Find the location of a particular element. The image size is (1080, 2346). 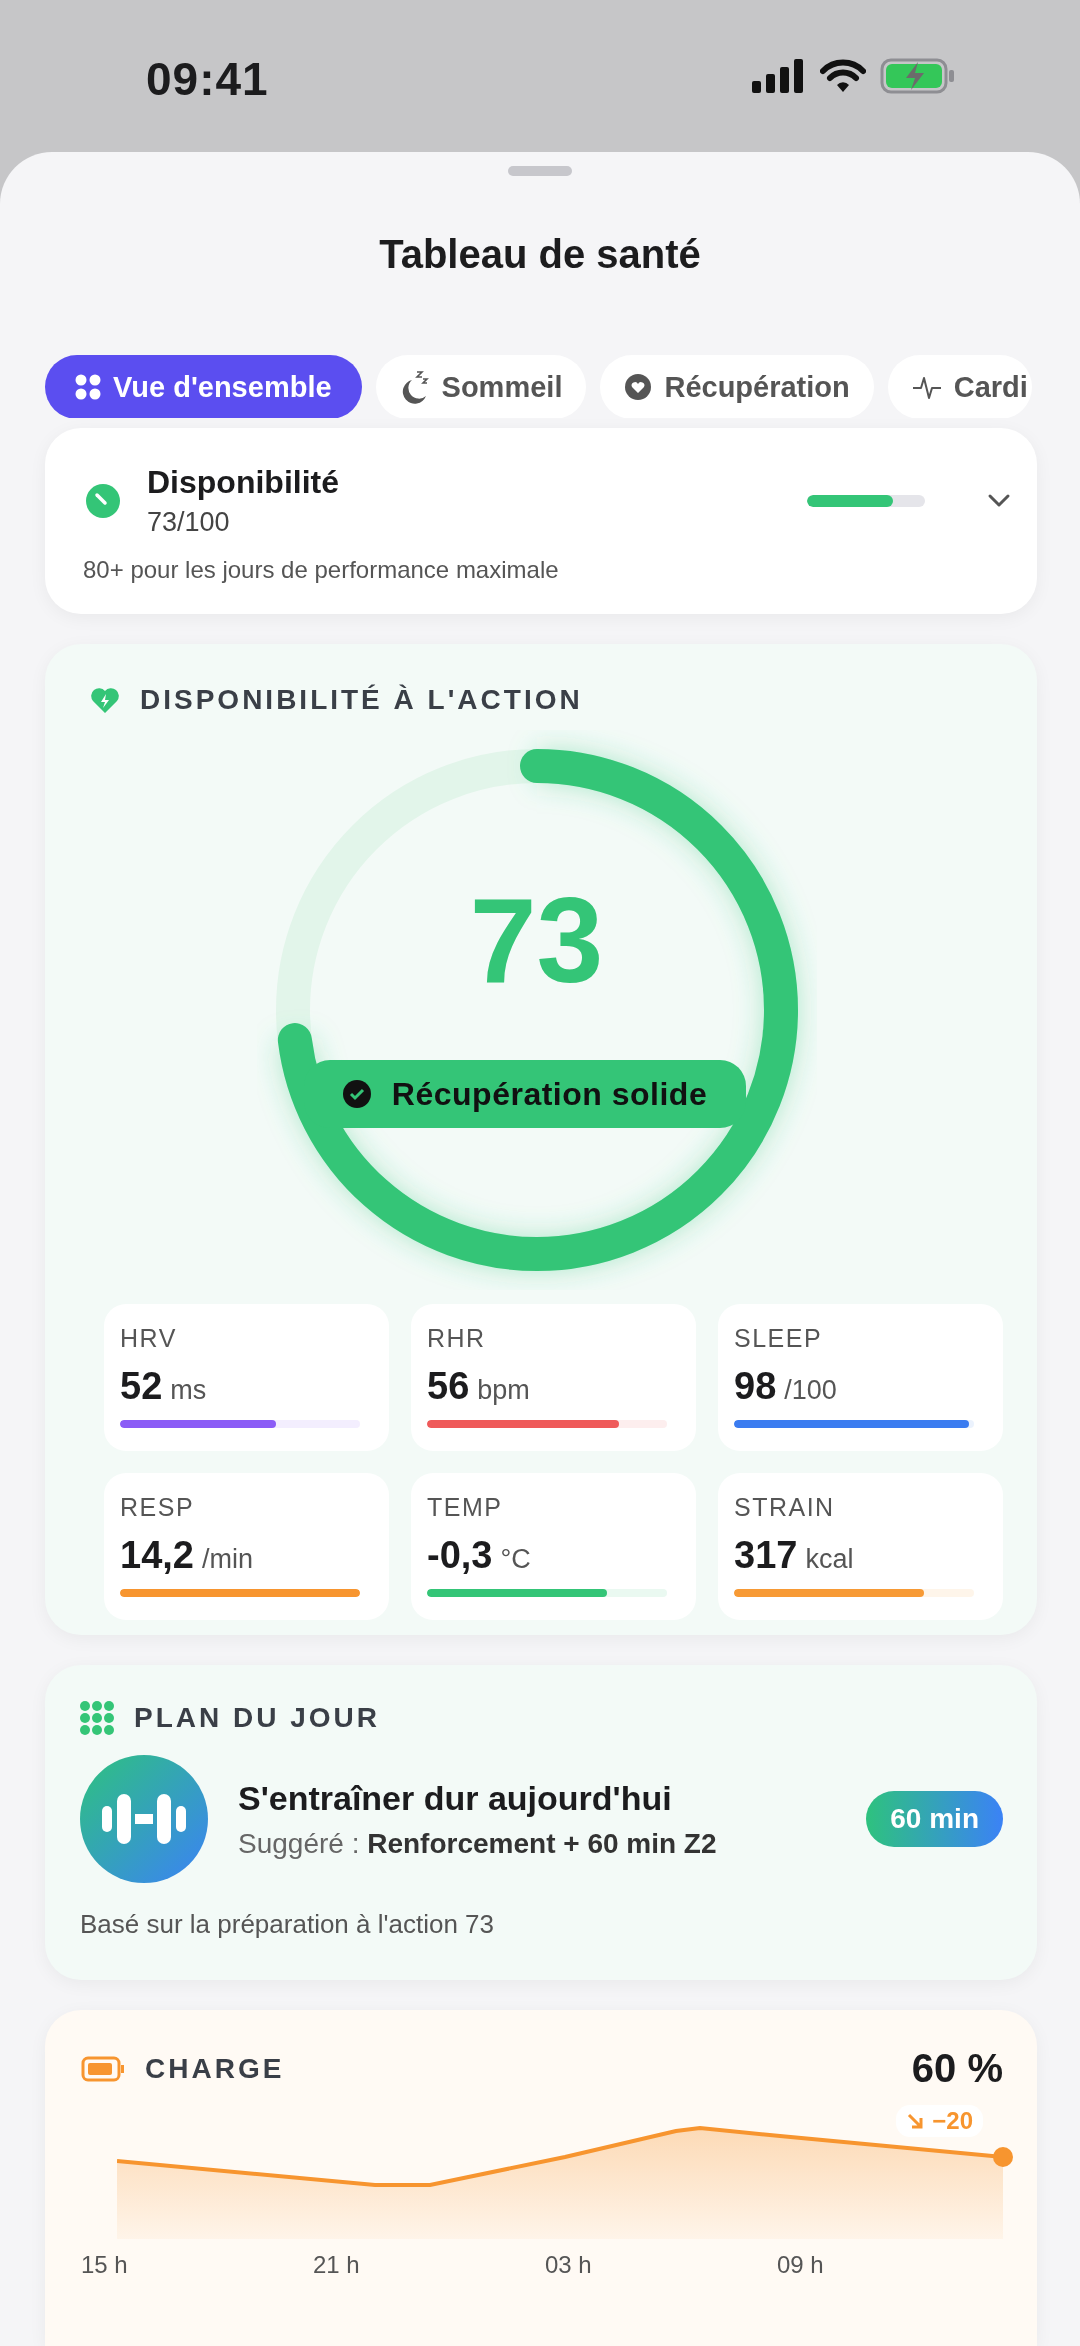

metric-label: SLEEP is located at coordinates (779, 1339).